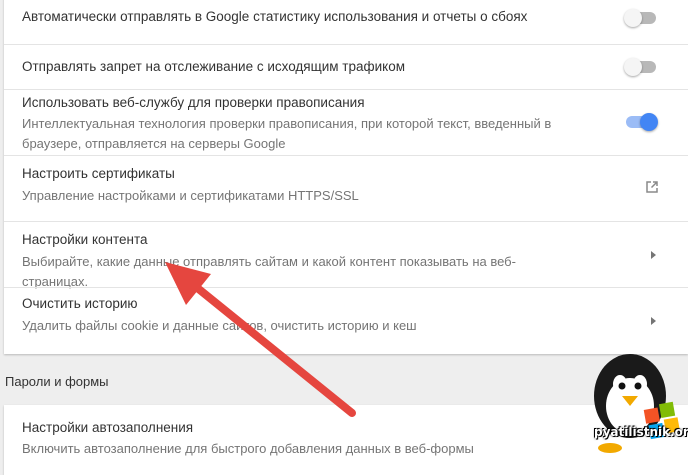 The image size is (688, 475). Describe the element at coordinates (641, 122) in the screenshot. I see `spellcheck-toggle` at that location.